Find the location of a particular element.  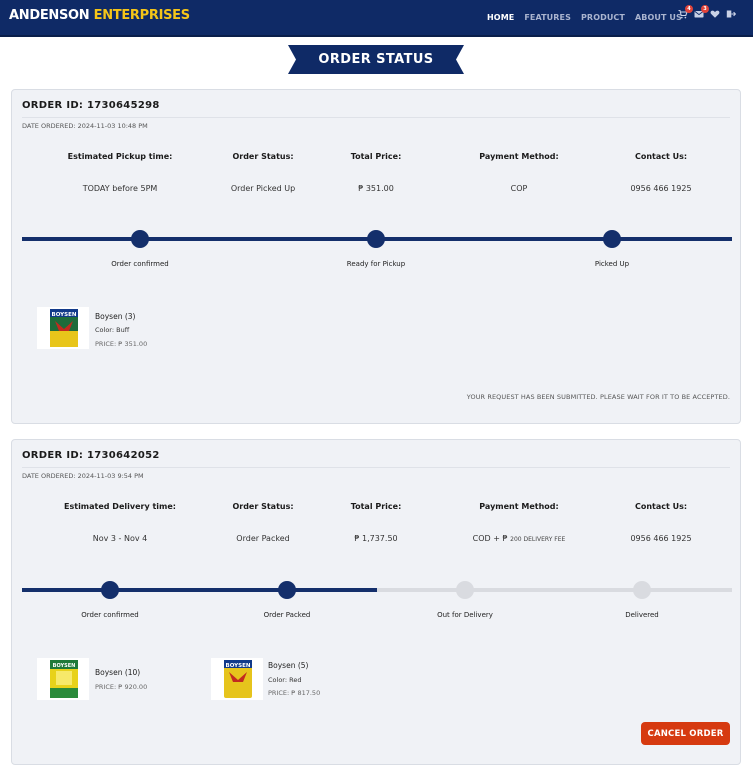

logout-icon is located at coordinates (731, 15).